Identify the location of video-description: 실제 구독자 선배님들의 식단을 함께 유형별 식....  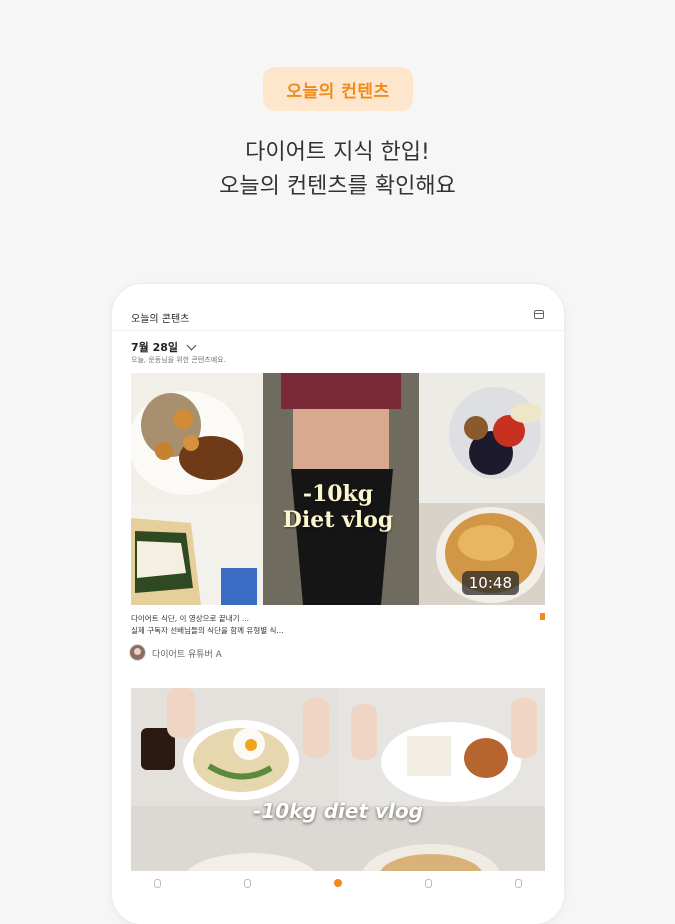
(207, 630).